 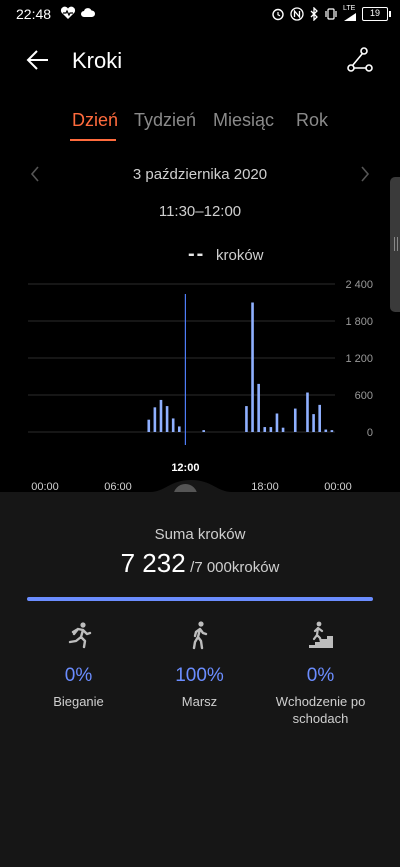 What do you see at coordinates (200, 126) in the screenshot?
I see `period-tabs: Dzień Tydzień Miesiąc Rok` at bounding box center [200, 126].